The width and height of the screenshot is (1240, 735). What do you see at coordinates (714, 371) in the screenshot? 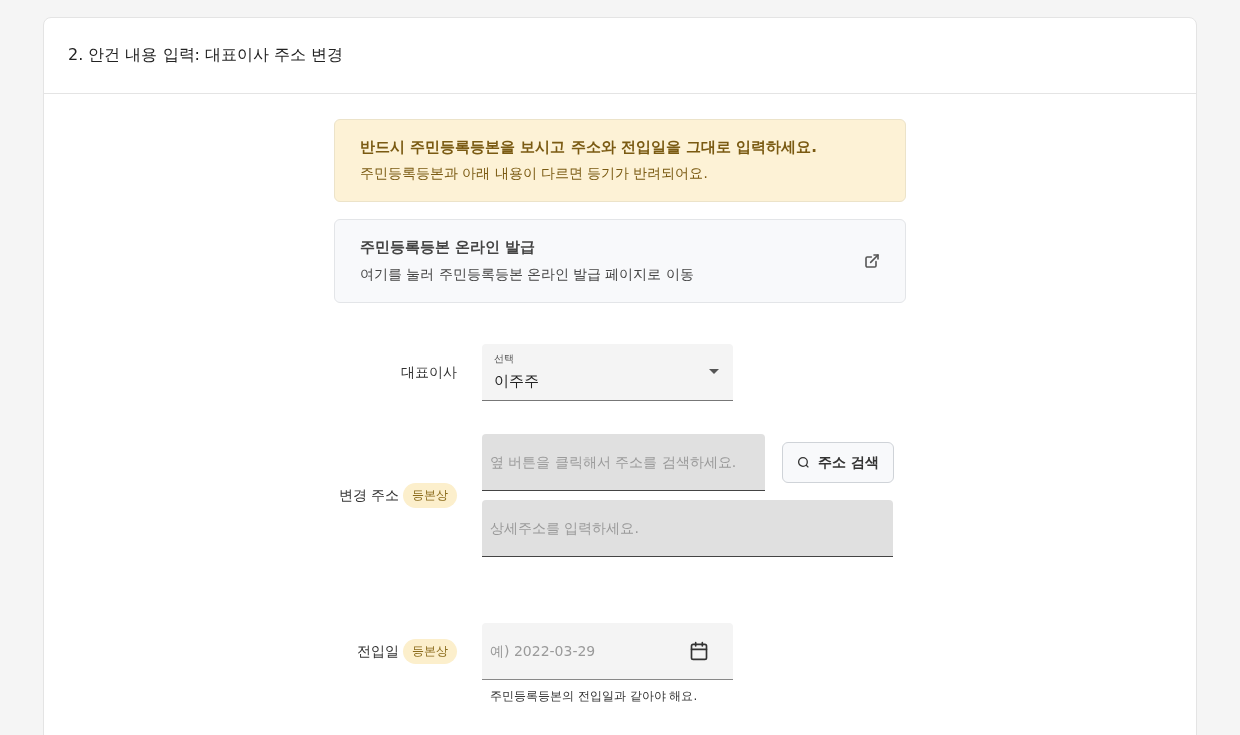
I see `caret-icon` at bounding box center [714, 371].